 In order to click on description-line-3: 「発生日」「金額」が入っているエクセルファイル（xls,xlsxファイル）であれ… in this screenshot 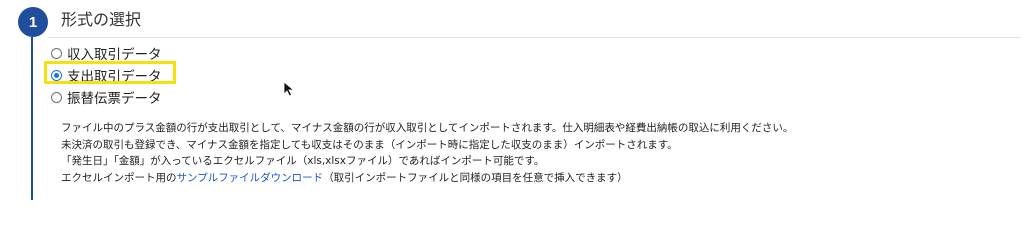, I will do `click(303, 161)`.